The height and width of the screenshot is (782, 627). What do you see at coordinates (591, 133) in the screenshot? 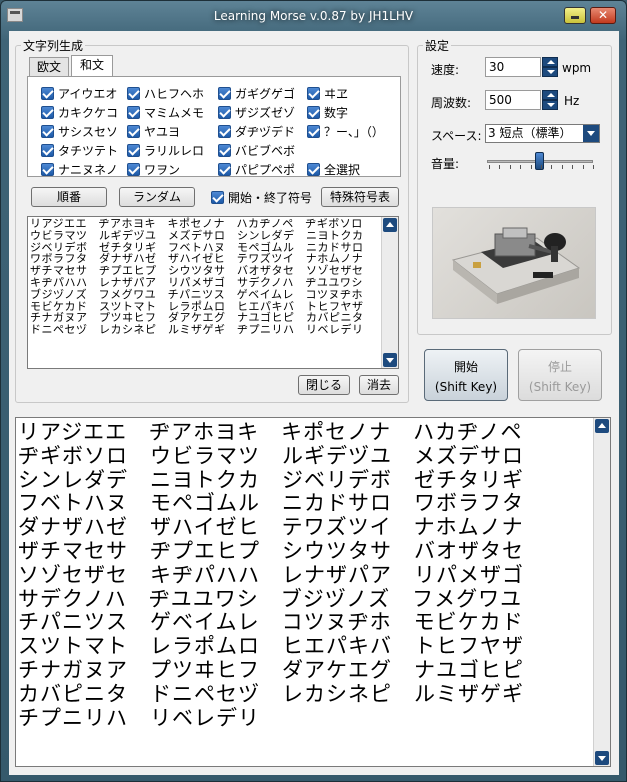
I see `chevron-down-icon` at bounding box center [591, 133].